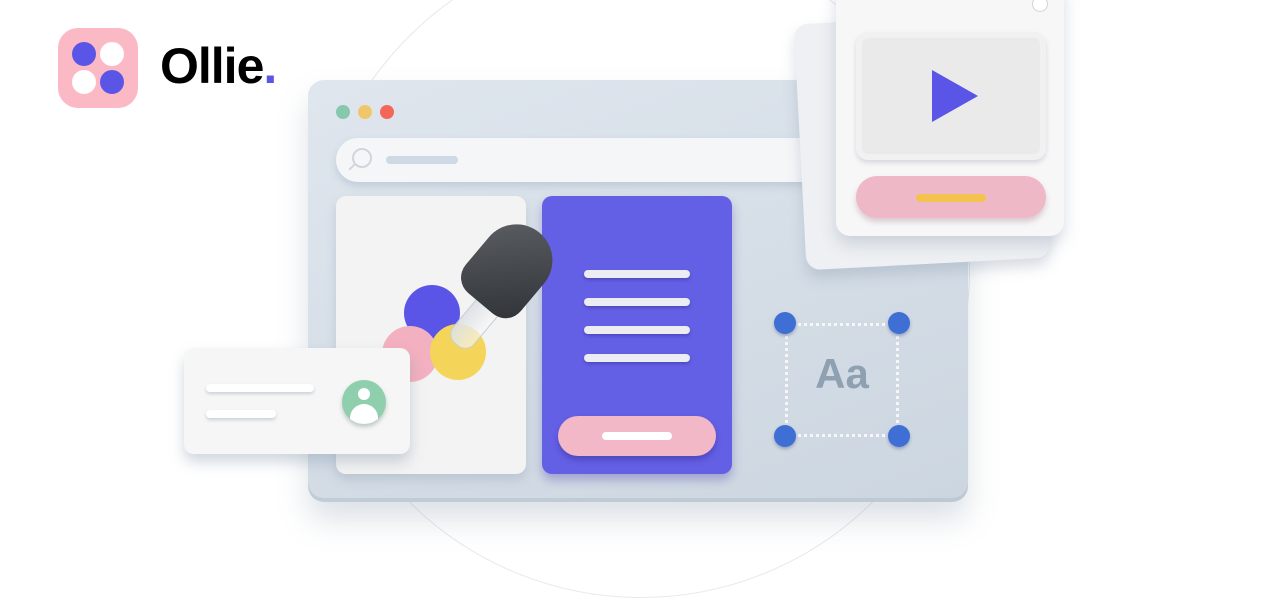 The width and height of the screenshot is (1280, 600). I want to click on window-dot-yellow, so click(365, 112).